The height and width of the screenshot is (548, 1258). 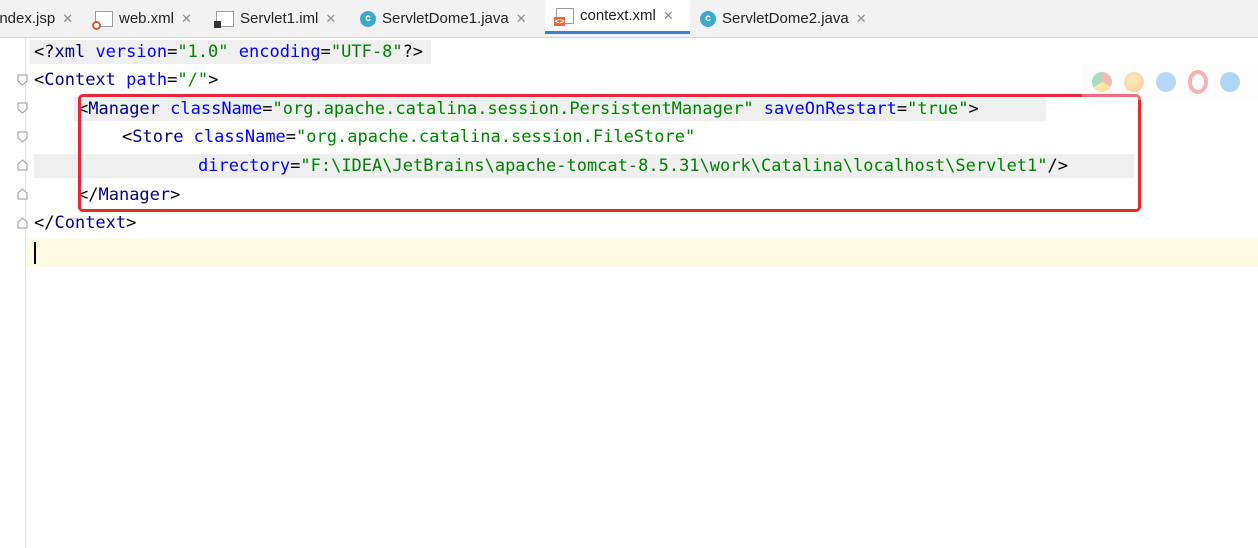 I want to click on web-xml-icon, so click(x=102, y=20).